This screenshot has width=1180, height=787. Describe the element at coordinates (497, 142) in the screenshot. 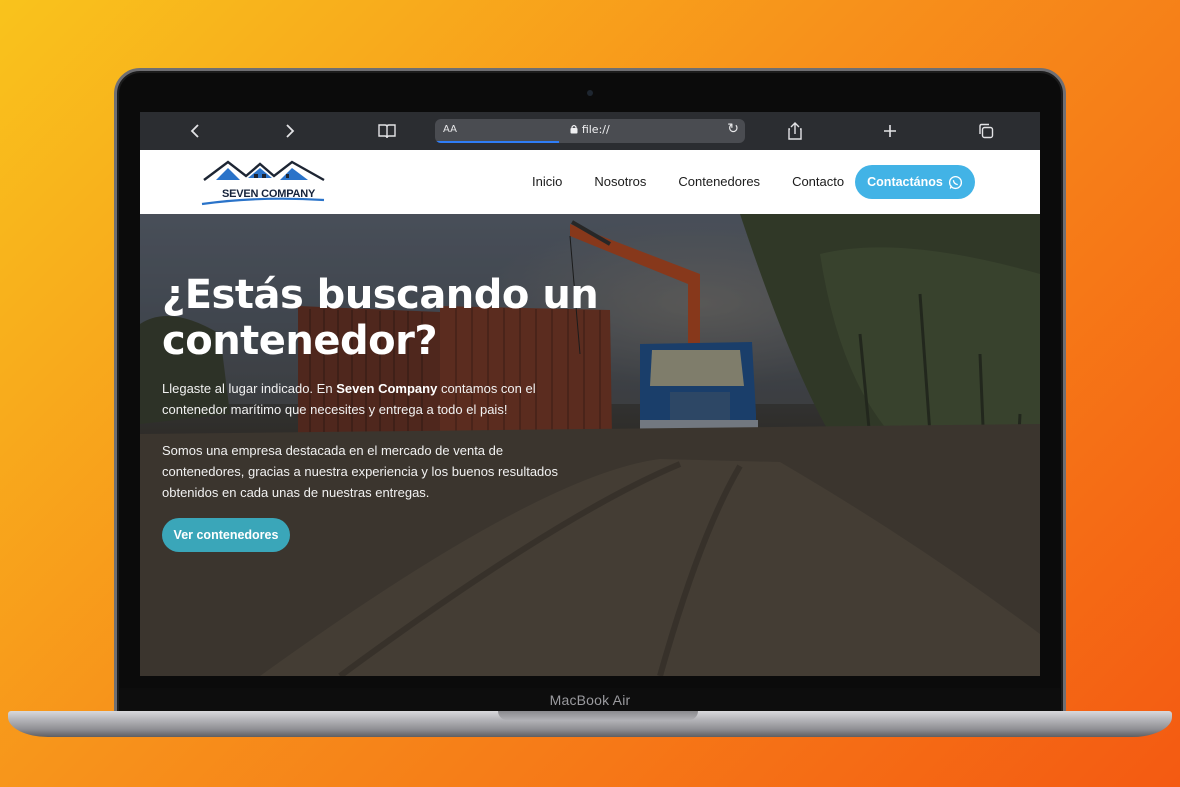

I see `load-progress-bar` at that location.